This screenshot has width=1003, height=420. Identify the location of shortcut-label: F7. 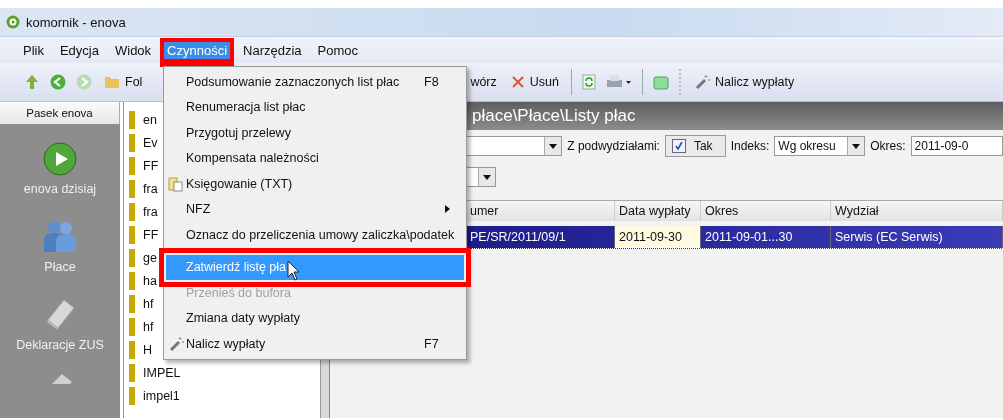
(432, 343).